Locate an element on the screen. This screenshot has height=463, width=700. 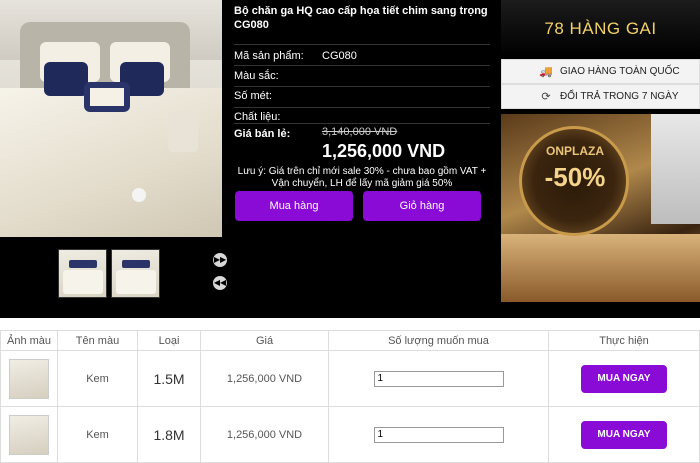
next-arrow-icon: ▶▶ is located at coordinates (220, 260).